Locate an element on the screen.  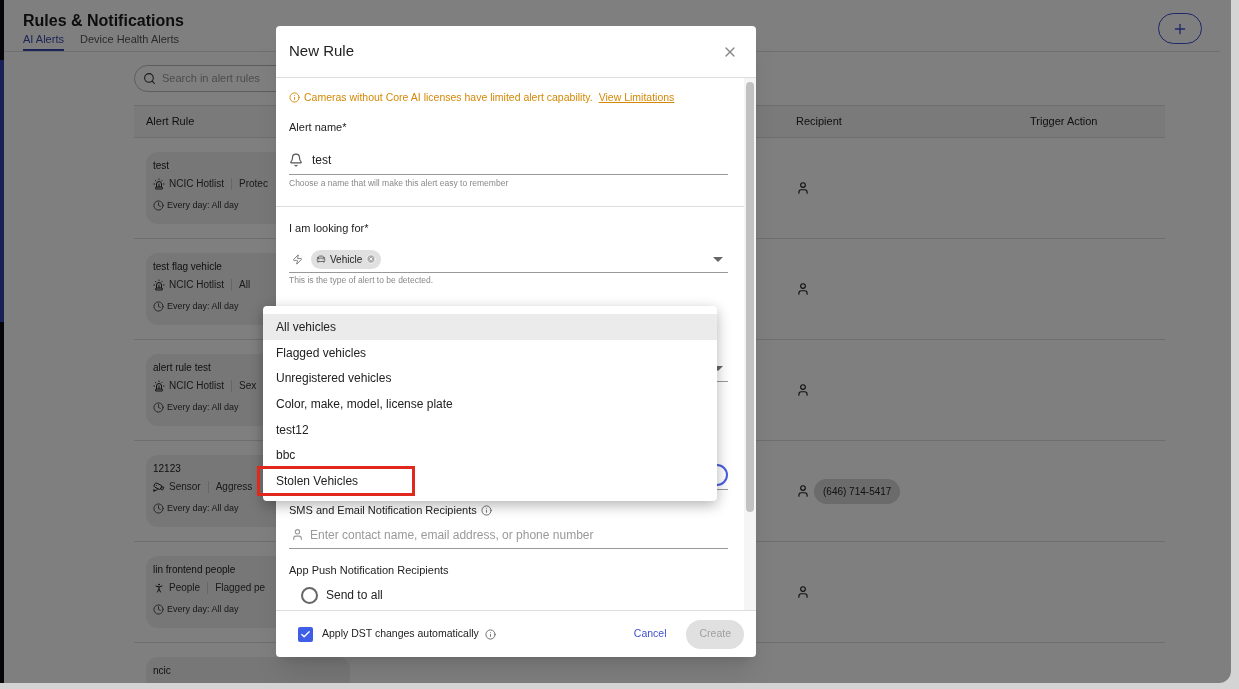
checkbox-label: Apply DST changes automatically is located at coordinates (400, 634).